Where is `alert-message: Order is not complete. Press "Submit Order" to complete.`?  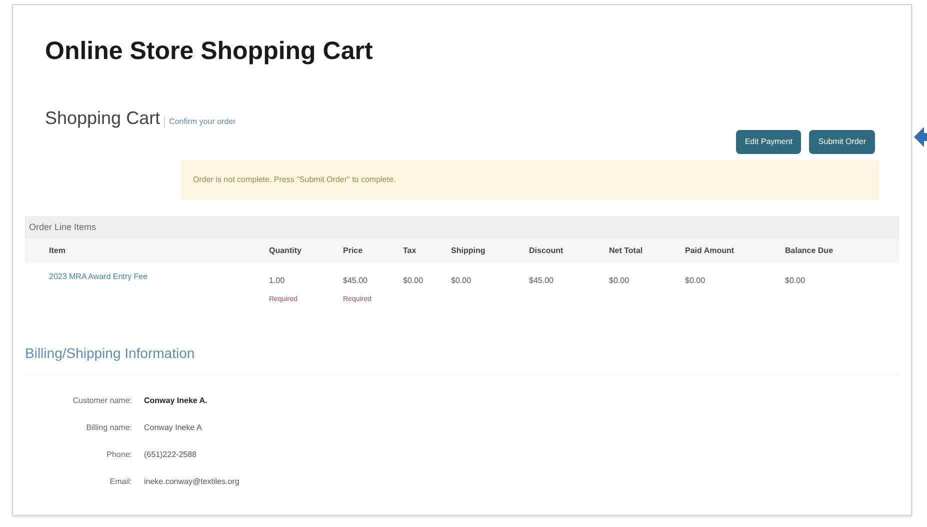
alert-message: Order is not complete. Press "Submit Order" to complete. is located at coordinates (530, 180).